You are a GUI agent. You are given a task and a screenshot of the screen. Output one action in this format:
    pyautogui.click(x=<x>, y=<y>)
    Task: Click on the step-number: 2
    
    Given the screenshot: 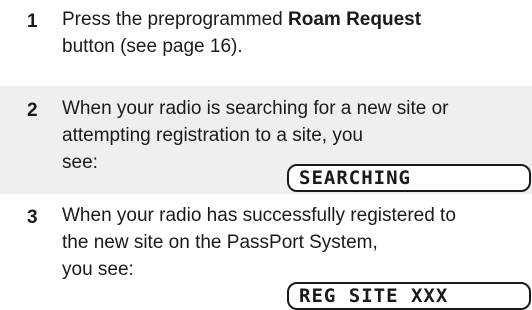 What is the action you would take?
    pyautogui.click(x=32, y=110)
    